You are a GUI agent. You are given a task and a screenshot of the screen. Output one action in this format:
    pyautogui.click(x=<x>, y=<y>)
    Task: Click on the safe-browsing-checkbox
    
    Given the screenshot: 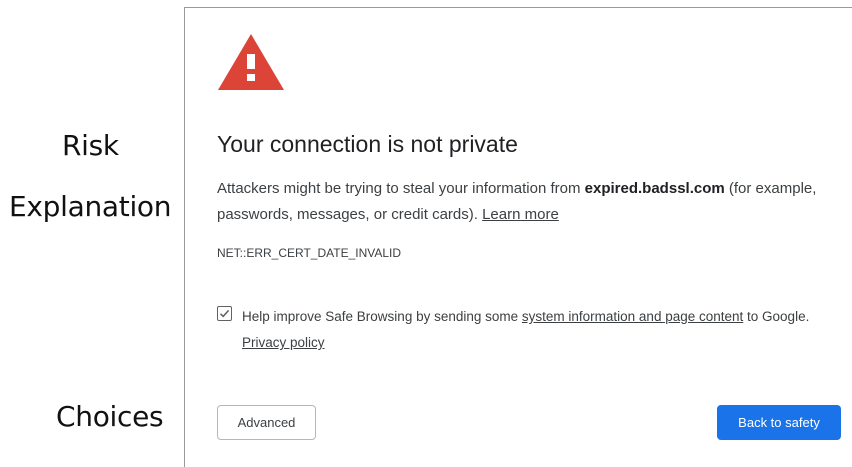 What is the action you would take?
    pyautogui.click(x=224, y=313)
    